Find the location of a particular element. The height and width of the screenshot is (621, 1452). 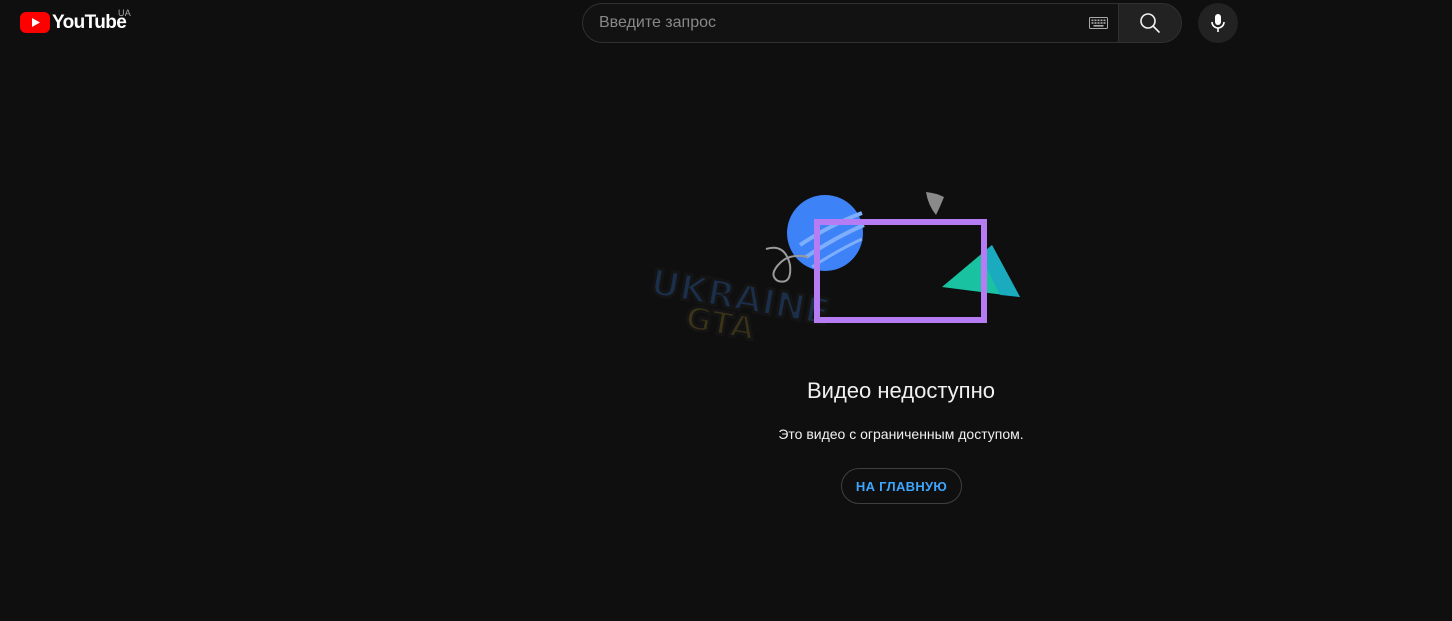

logo-text: YouTube is located at coordinates (89, 22).